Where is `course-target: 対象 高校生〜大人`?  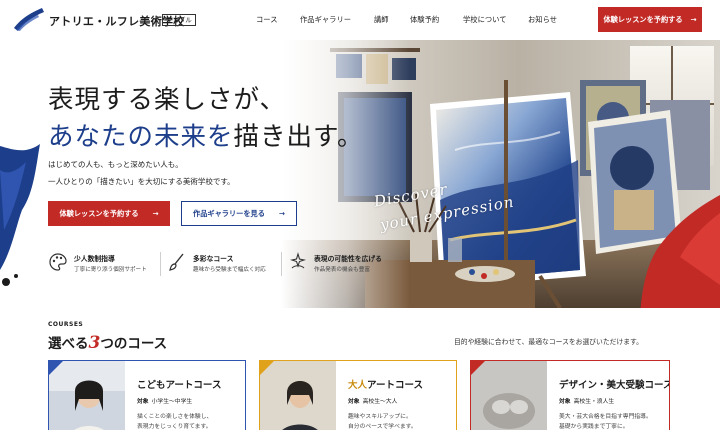 course-target: 対象 高校生〜大人 is located at coordinates (372, 400).